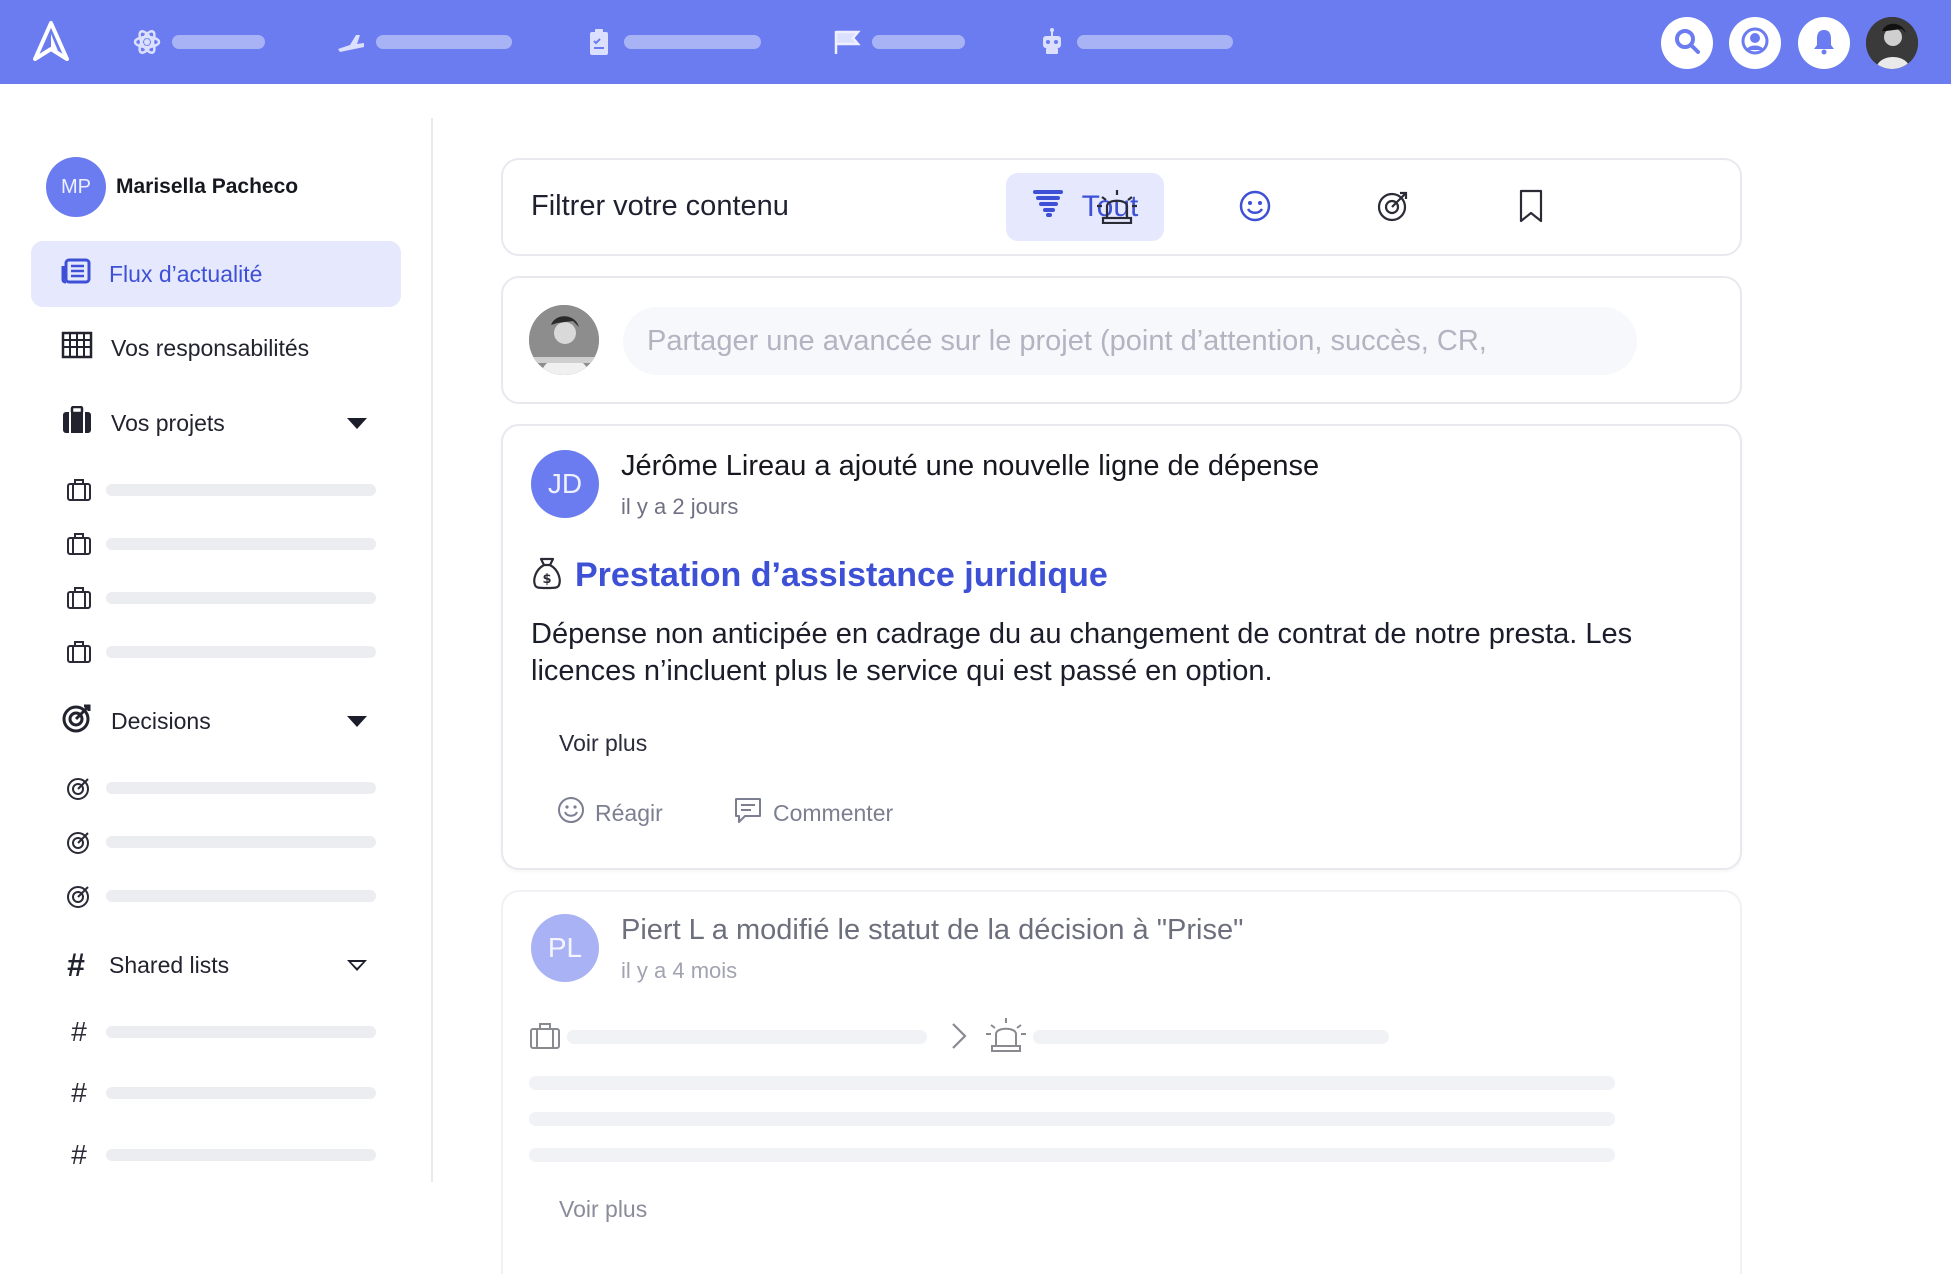  Describe the element at coordinates (1072, 1119) in the screenshot. I see `text-placeholder` at that location.